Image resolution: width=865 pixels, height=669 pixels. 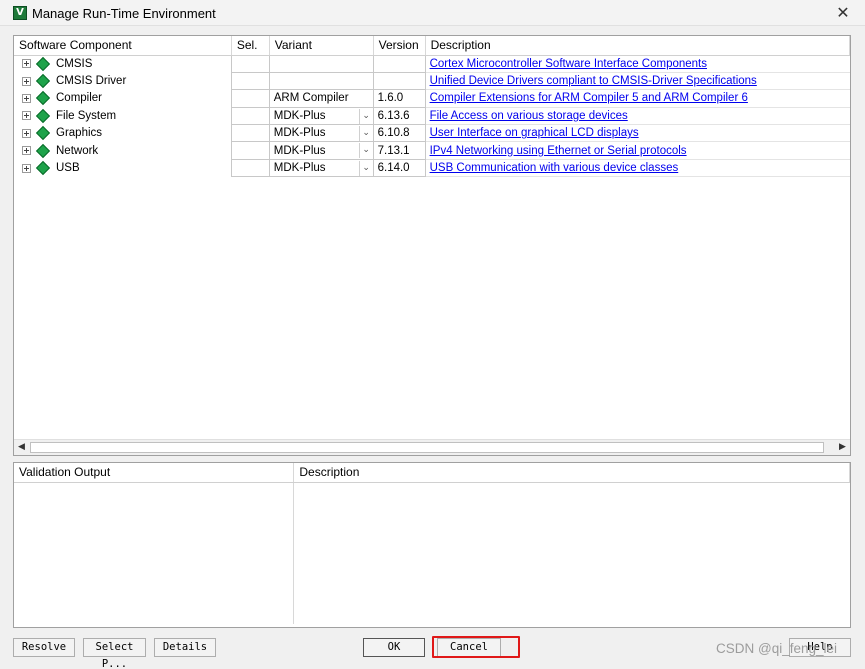 What do you see at coordinates (393, 133) in the screenshot?
I see `version-value: 6.10.8` at bounding box center [393, 133].